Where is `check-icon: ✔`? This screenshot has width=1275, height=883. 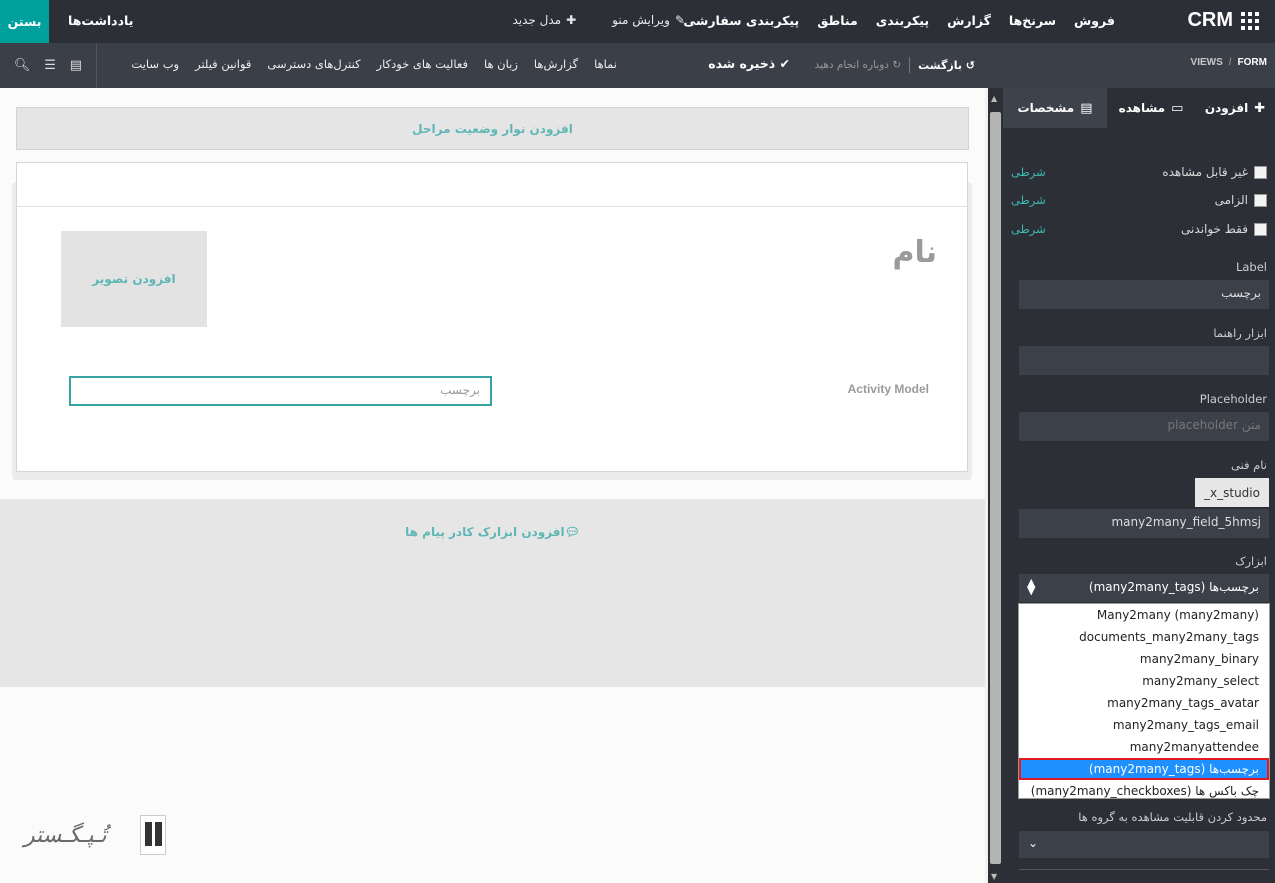 check-icon: ✔ is located at coordinates (782, 63).